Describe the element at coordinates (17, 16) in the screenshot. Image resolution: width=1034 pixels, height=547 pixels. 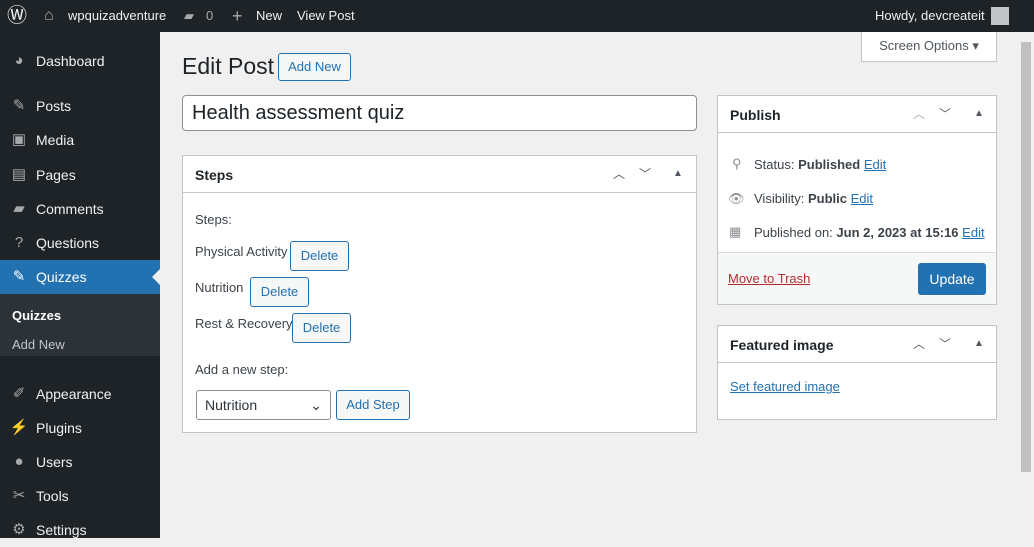
I see `wordpress-logo-icon: Ⓦ` at that location.